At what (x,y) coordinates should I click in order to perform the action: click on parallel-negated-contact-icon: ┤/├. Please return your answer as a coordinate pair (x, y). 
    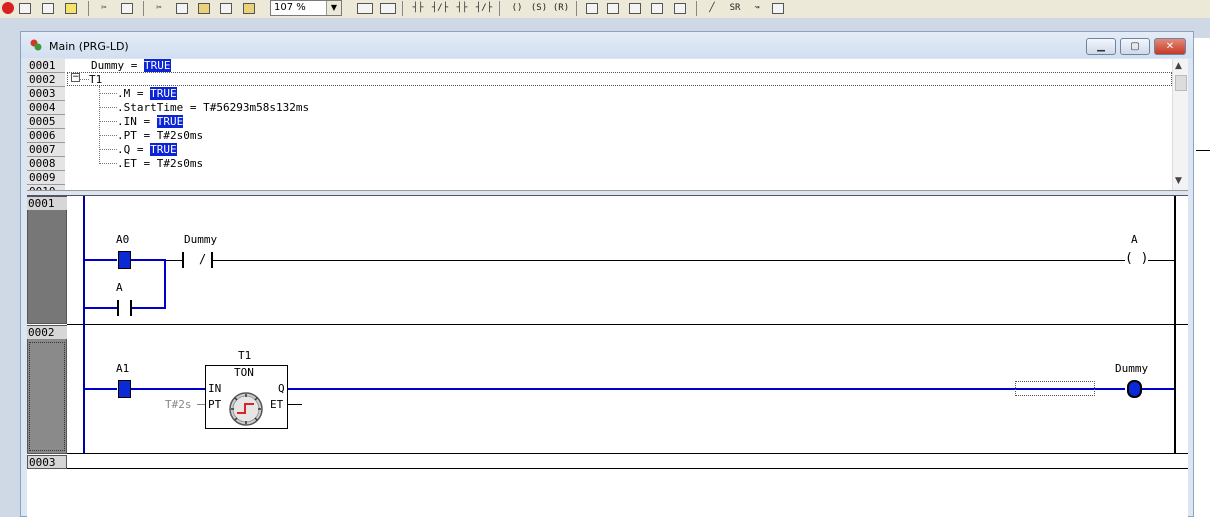
    Looking at the image, I should click on (484, 8).